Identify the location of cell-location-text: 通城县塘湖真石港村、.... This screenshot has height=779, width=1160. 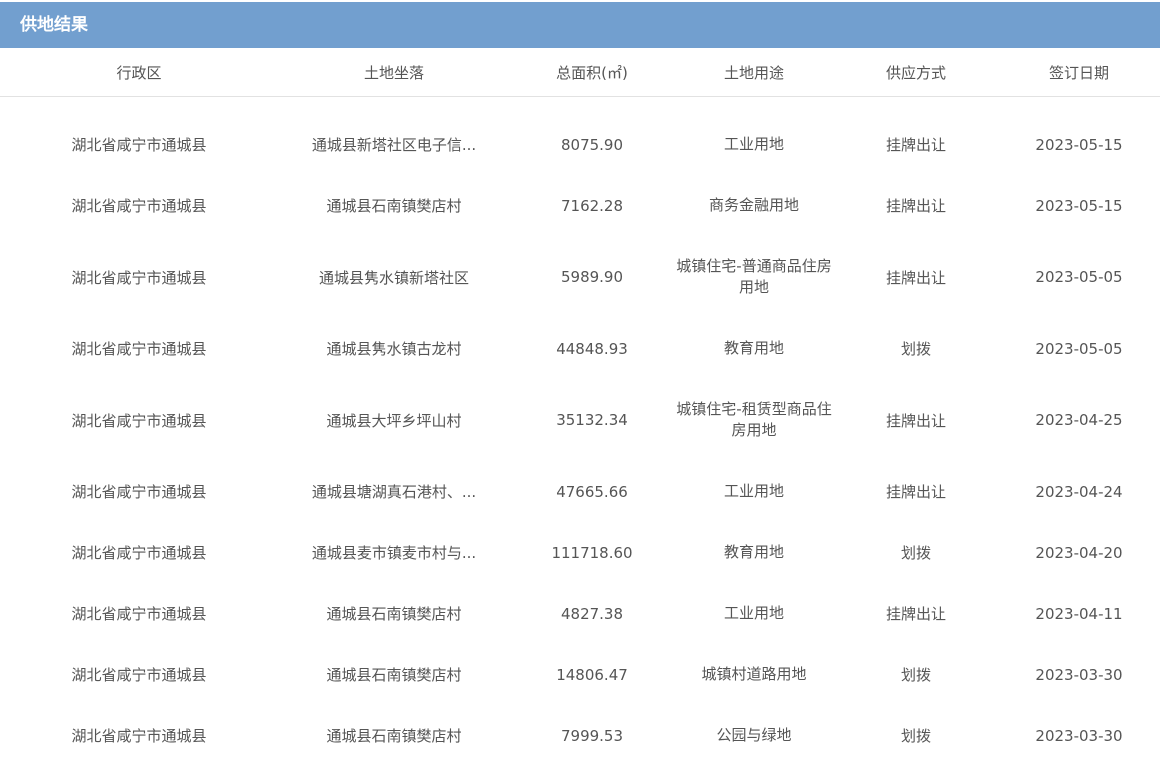
(394, 491).